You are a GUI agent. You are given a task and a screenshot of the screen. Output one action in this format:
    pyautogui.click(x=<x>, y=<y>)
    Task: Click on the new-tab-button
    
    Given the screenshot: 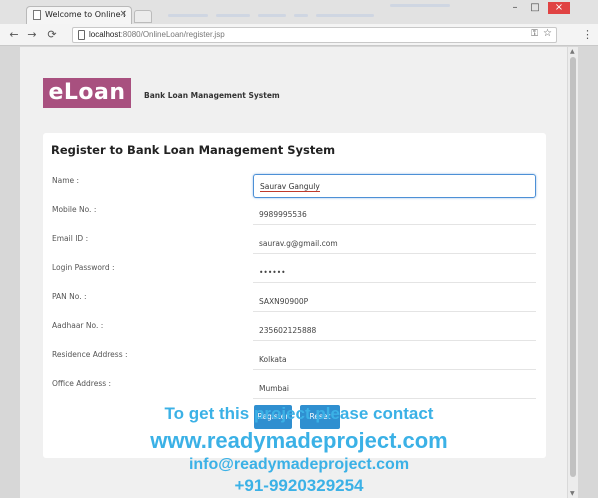 What is the action you would take?
    pyautogui.click(x=143, y=16)
    